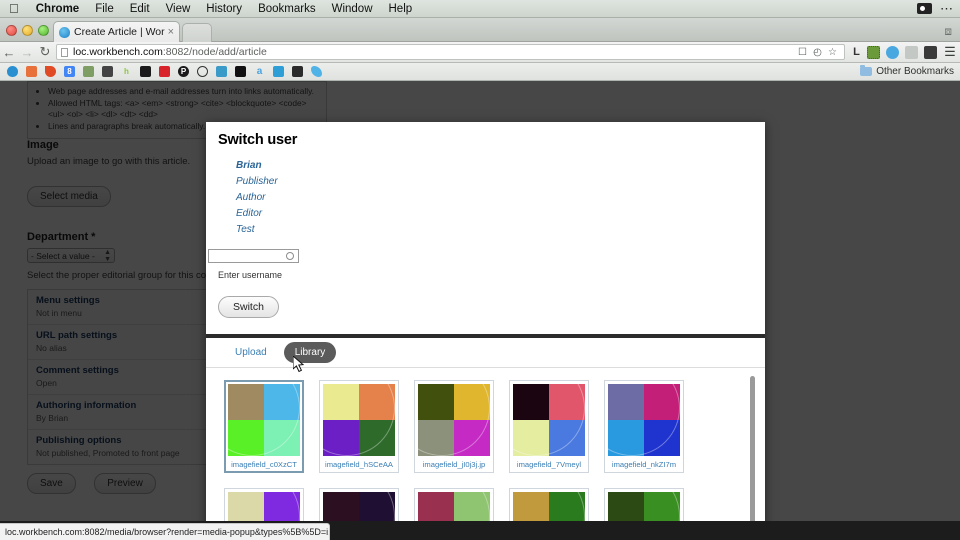 This screenshot has width=960, height=540. What do you see at coordinates (480, 257) in the screenshot?
I see `username-field-wrapper` at bounding box center [480, 257].